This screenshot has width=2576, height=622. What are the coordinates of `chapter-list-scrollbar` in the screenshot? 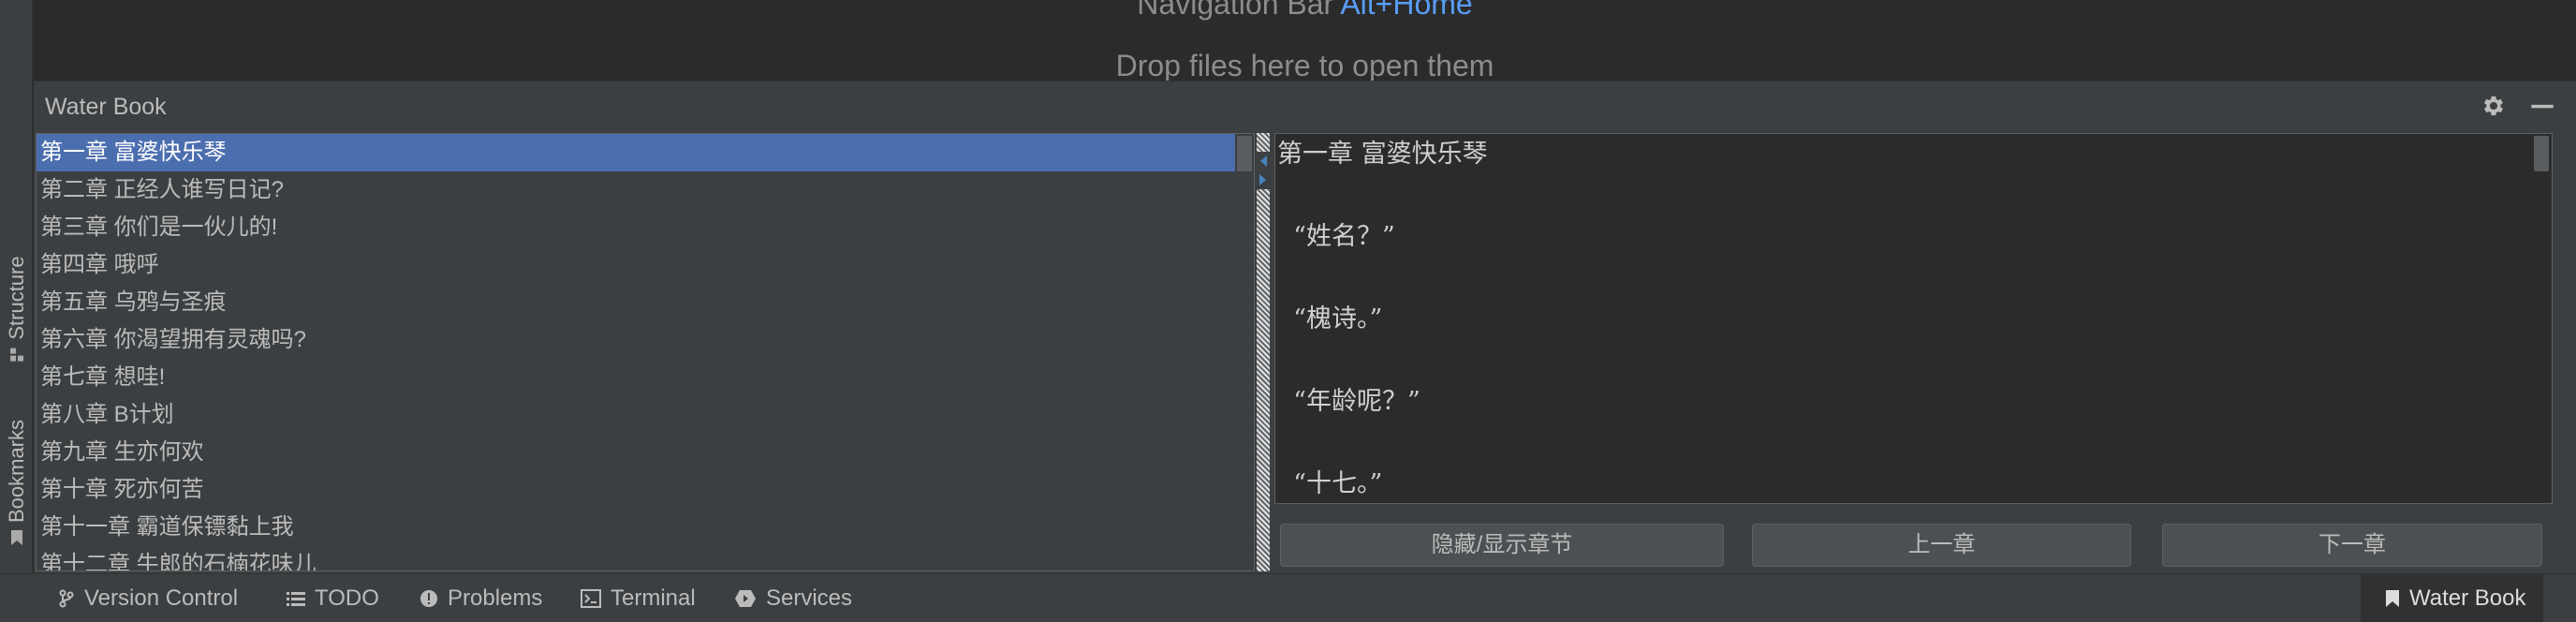 It's located at (1244, 352).